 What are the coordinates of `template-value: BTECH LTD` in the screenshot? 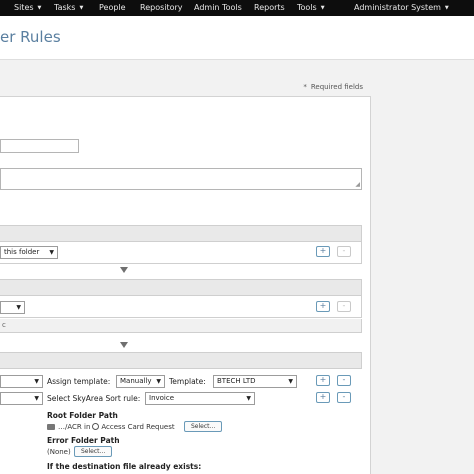 It's located at (236, 381).